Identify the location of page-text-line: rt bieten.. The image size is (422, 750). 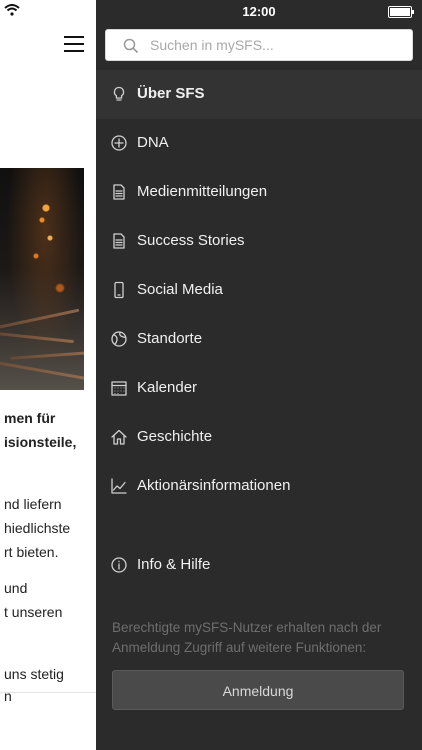
(31, 552).